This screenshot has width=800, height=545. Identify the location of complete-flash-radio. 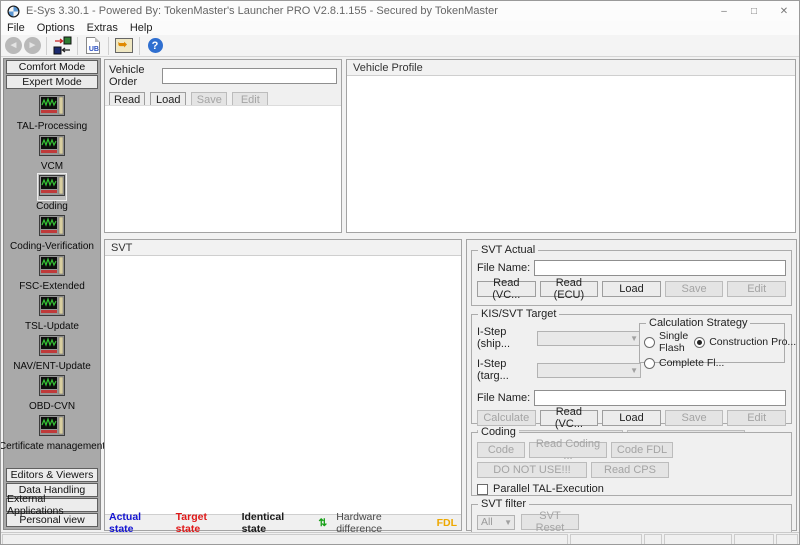
(649, 363).